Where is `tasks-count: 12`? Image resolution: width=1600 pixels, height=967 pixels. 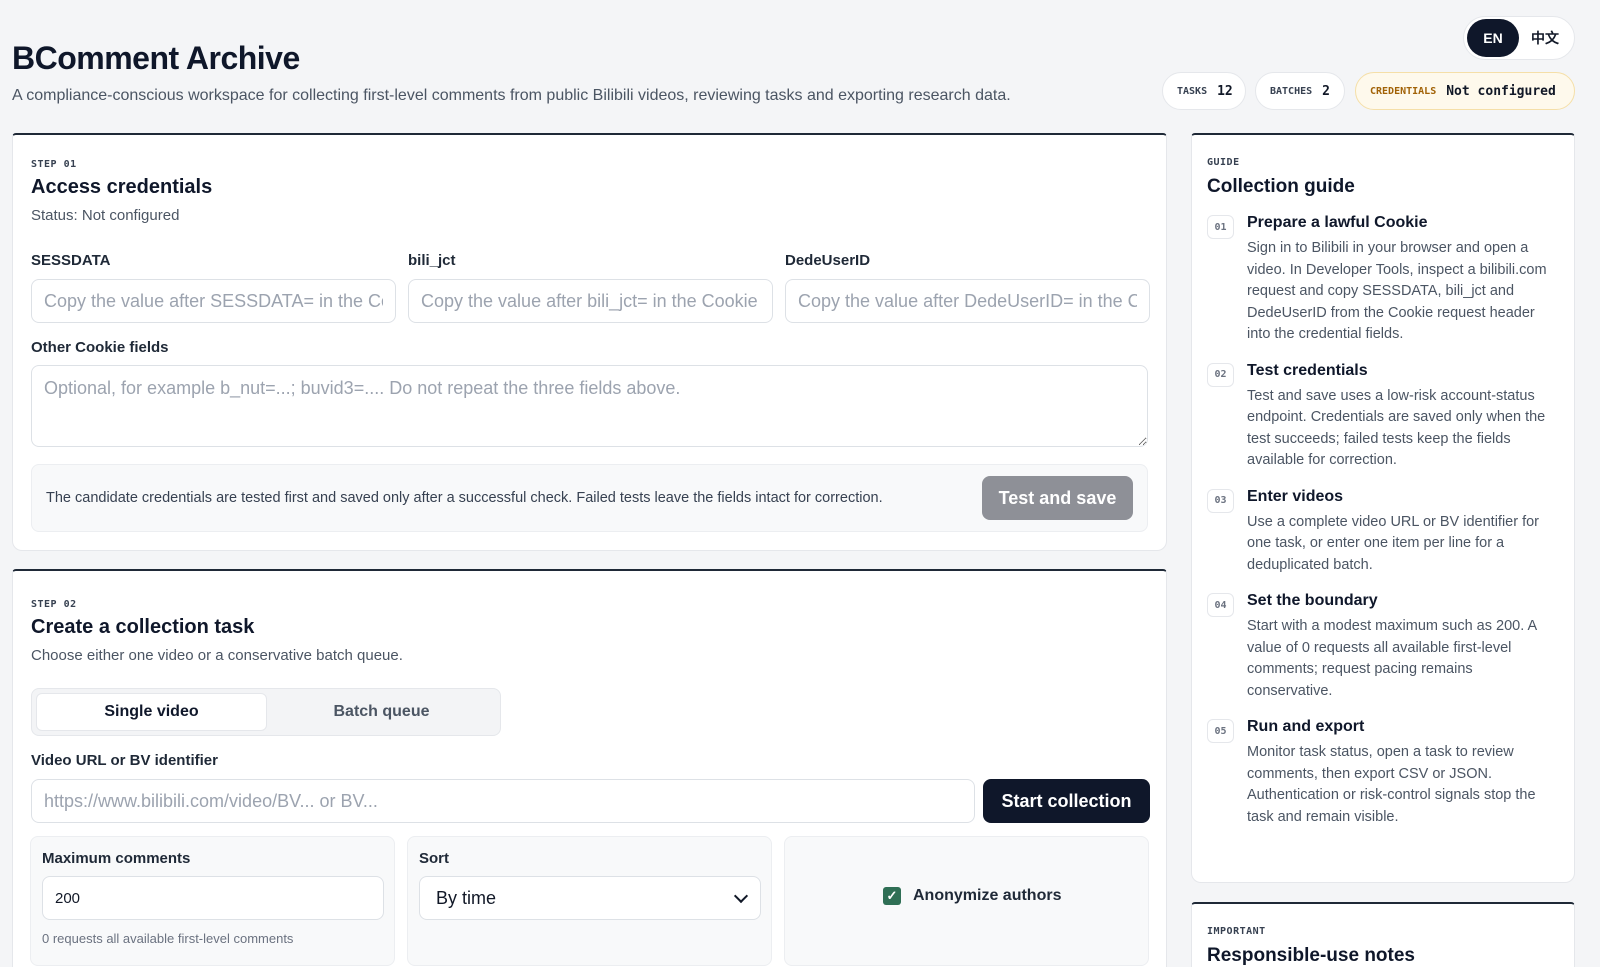
tasks-count: 12 is located at coordinates (1225, 91).